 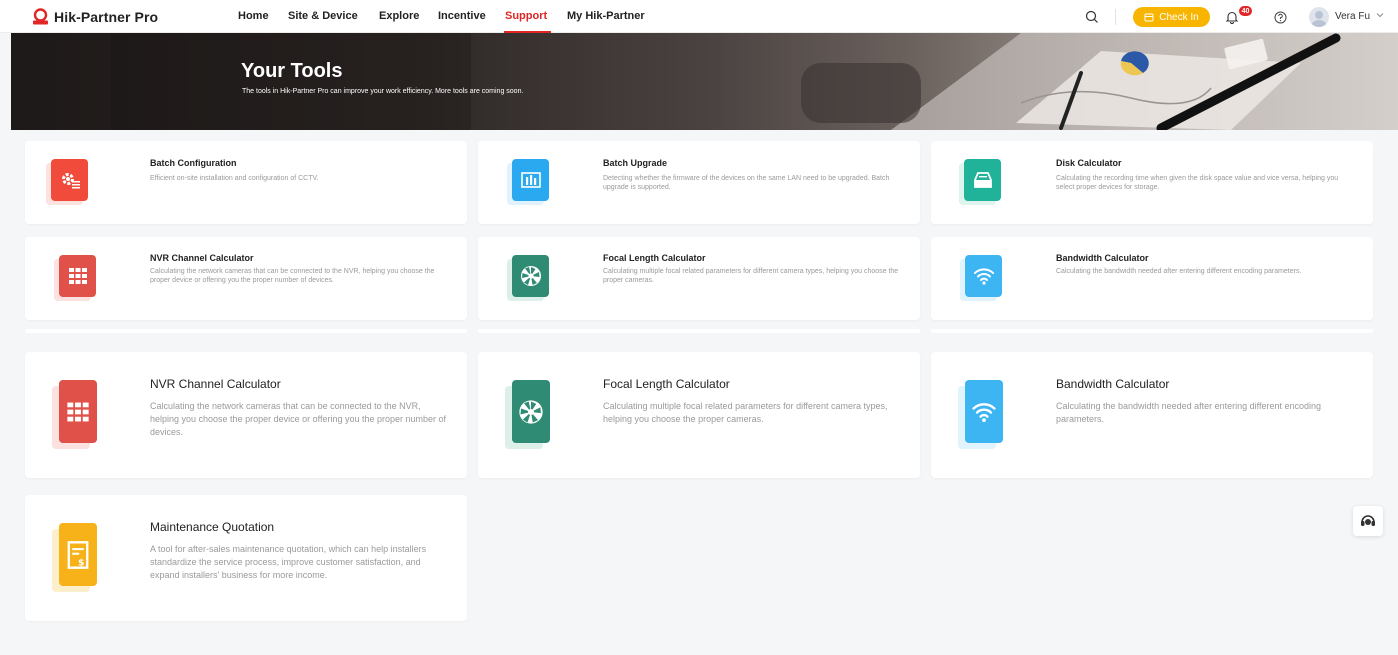 I want to click on headset-icon, so click(x=1368, y=520).